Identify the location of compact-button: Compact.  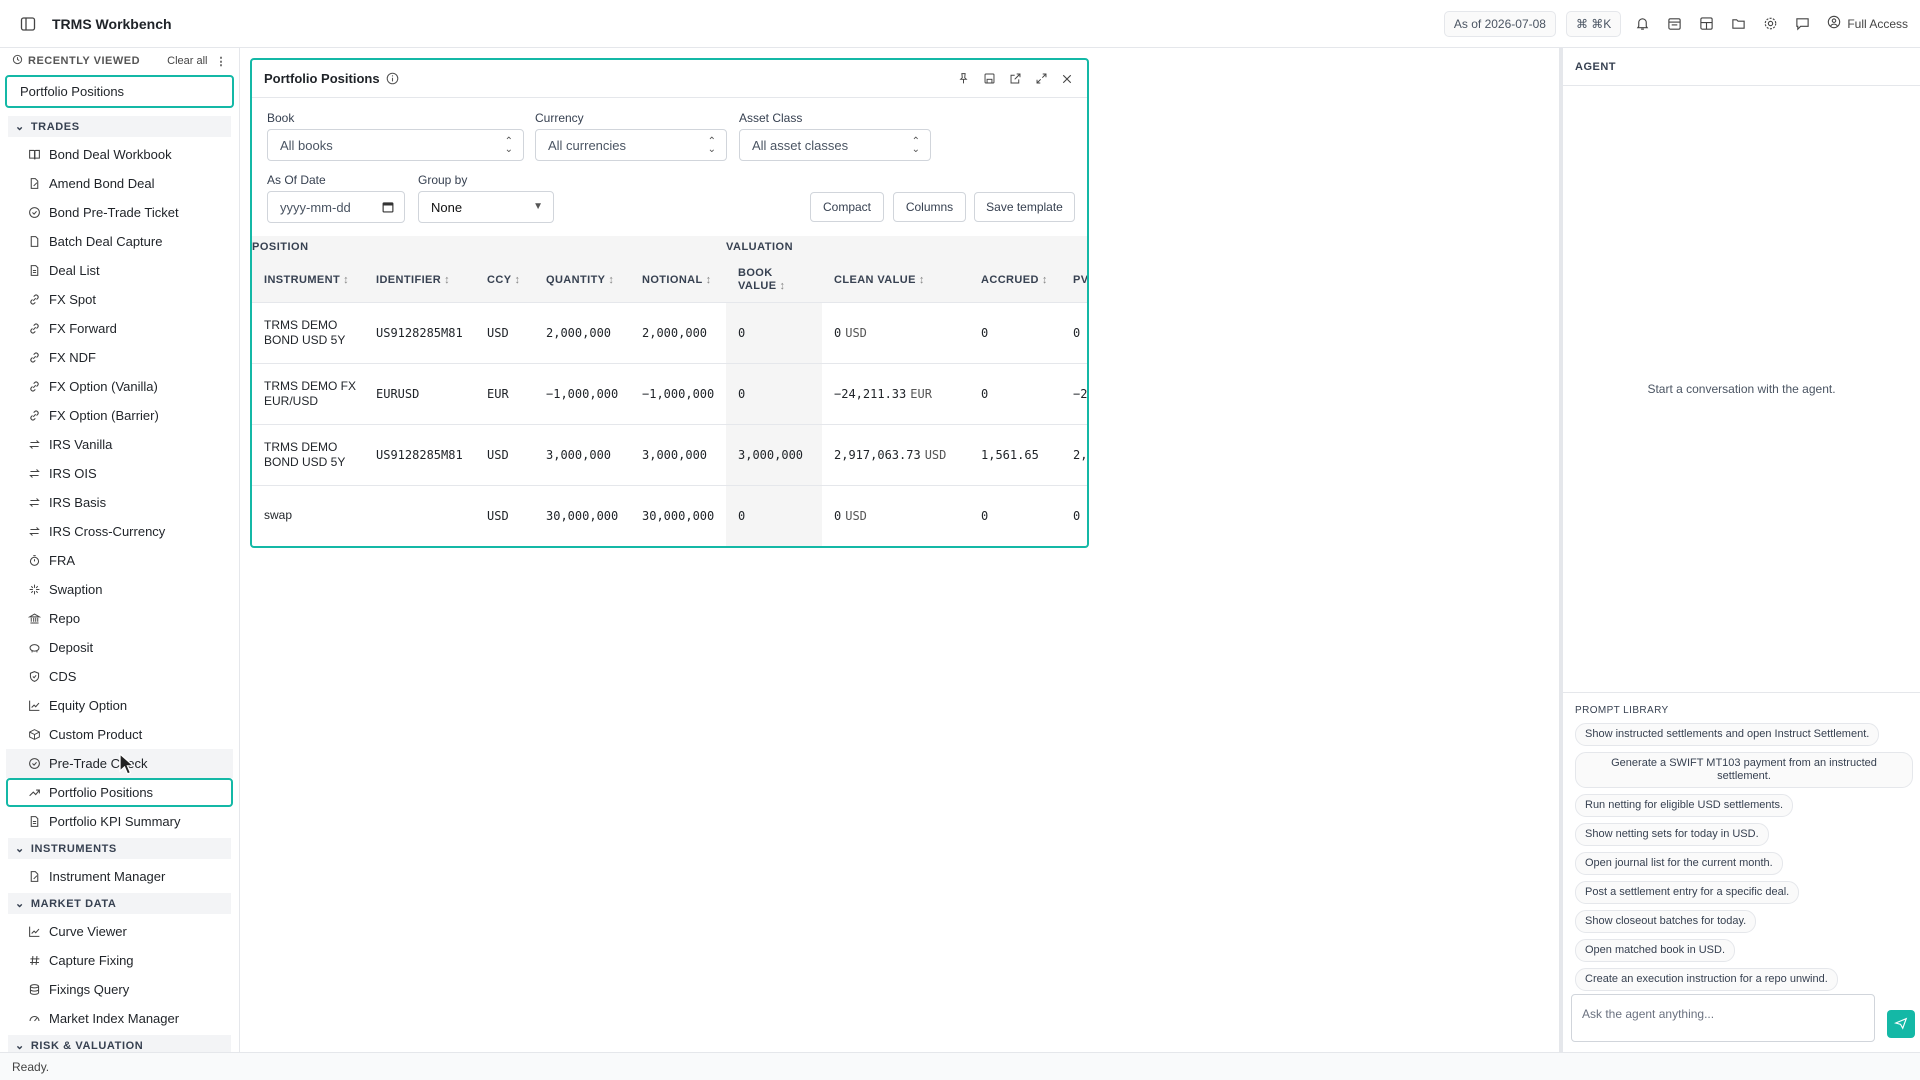
(847, 207).